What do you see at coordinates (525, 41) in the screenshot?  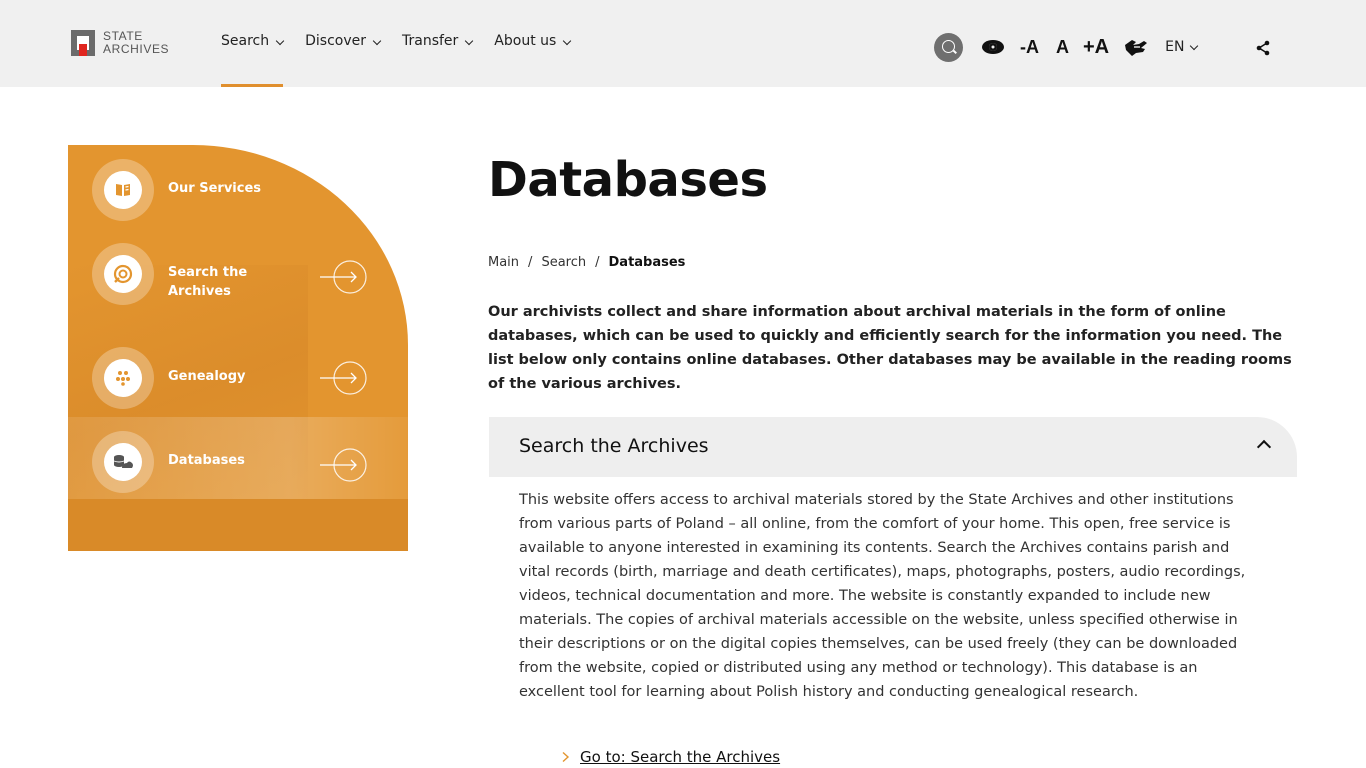 I see `nav-about-us-label: About us` at bounding box center [525, 41].